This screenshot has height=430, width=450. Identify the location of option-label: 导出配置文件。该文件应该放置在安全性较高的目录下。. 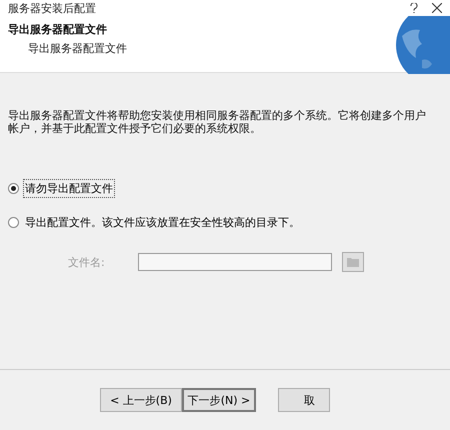
(162, 223).